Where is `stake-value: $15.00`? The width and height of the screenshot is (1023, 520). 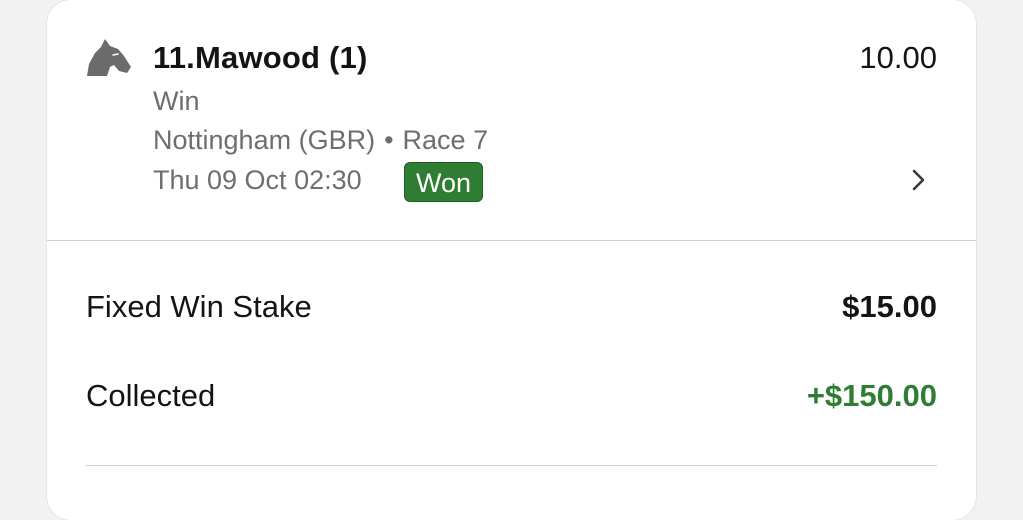
stake-value: $15.00 is located at coordinates (889, 306).